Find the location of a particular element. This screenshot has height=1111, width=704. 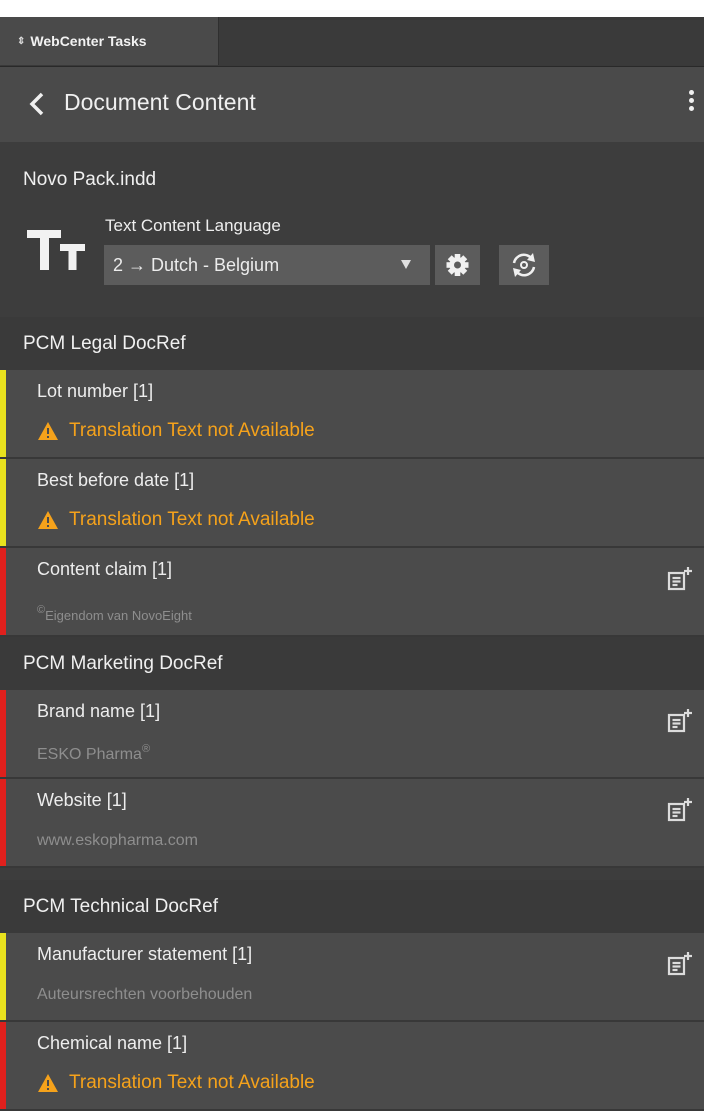

section-header-marketing: PCM Marketing DocRef is located at coordinates (352, 663).